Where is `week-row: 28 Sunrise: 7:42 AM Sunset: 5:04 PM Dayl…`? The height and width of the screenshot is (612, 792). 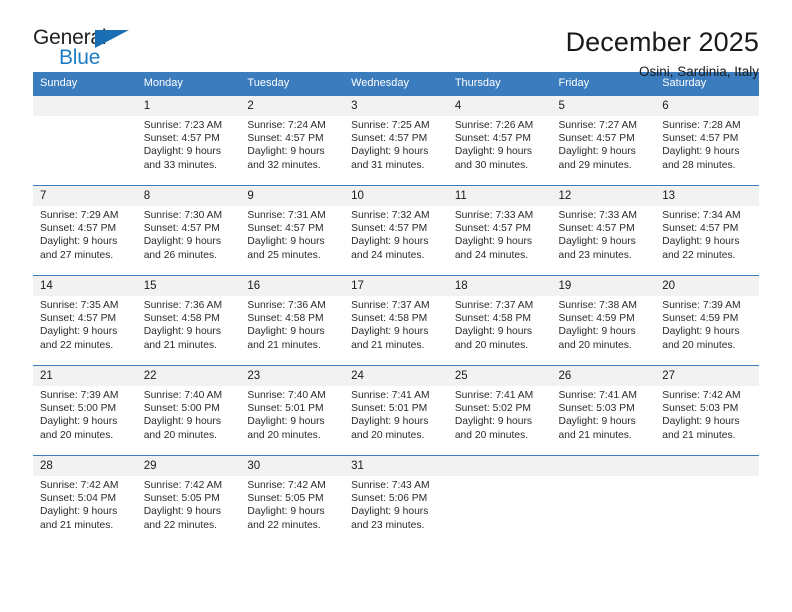 week-row: 28 Sunrise: 7:42 AM Sunset: 5:04 PM Dayl… is located at coordinates (396, 500).